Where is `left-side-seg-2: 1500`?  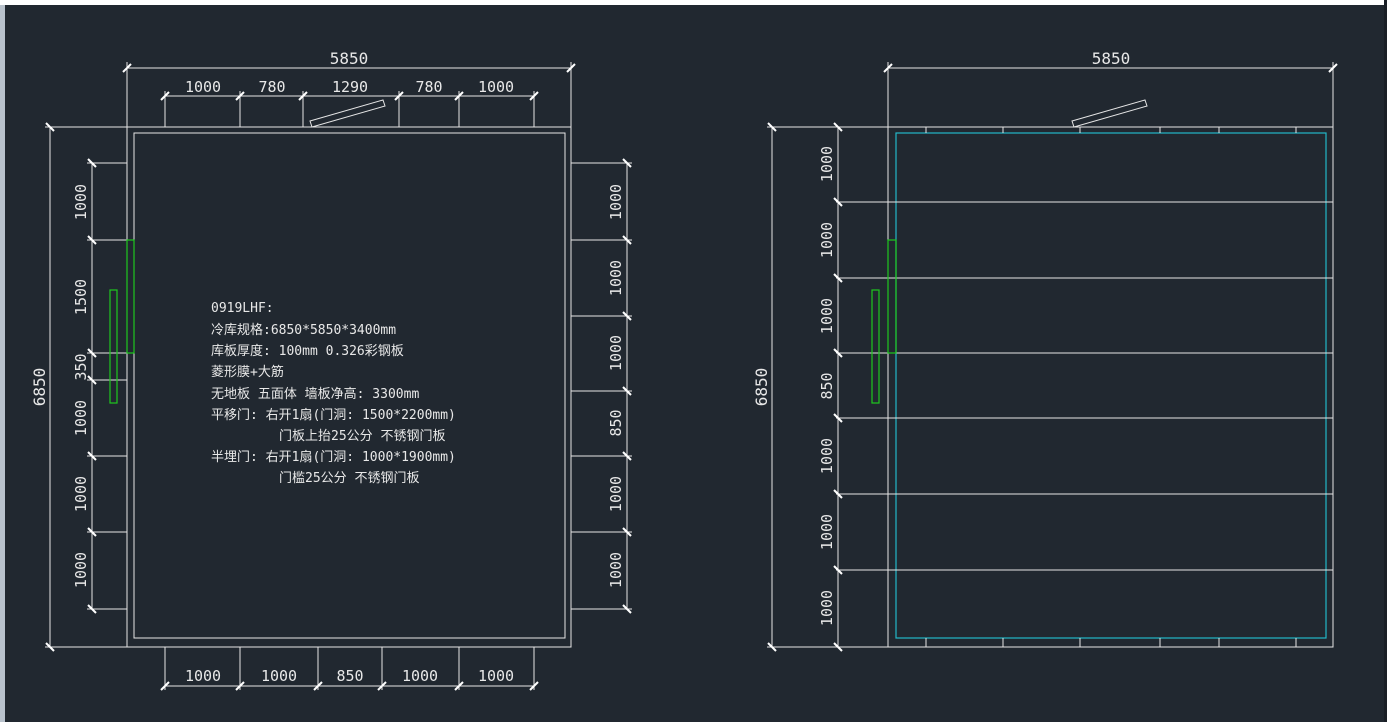 left-side-seg-2: 1500 is located at coordinates (81, 297).